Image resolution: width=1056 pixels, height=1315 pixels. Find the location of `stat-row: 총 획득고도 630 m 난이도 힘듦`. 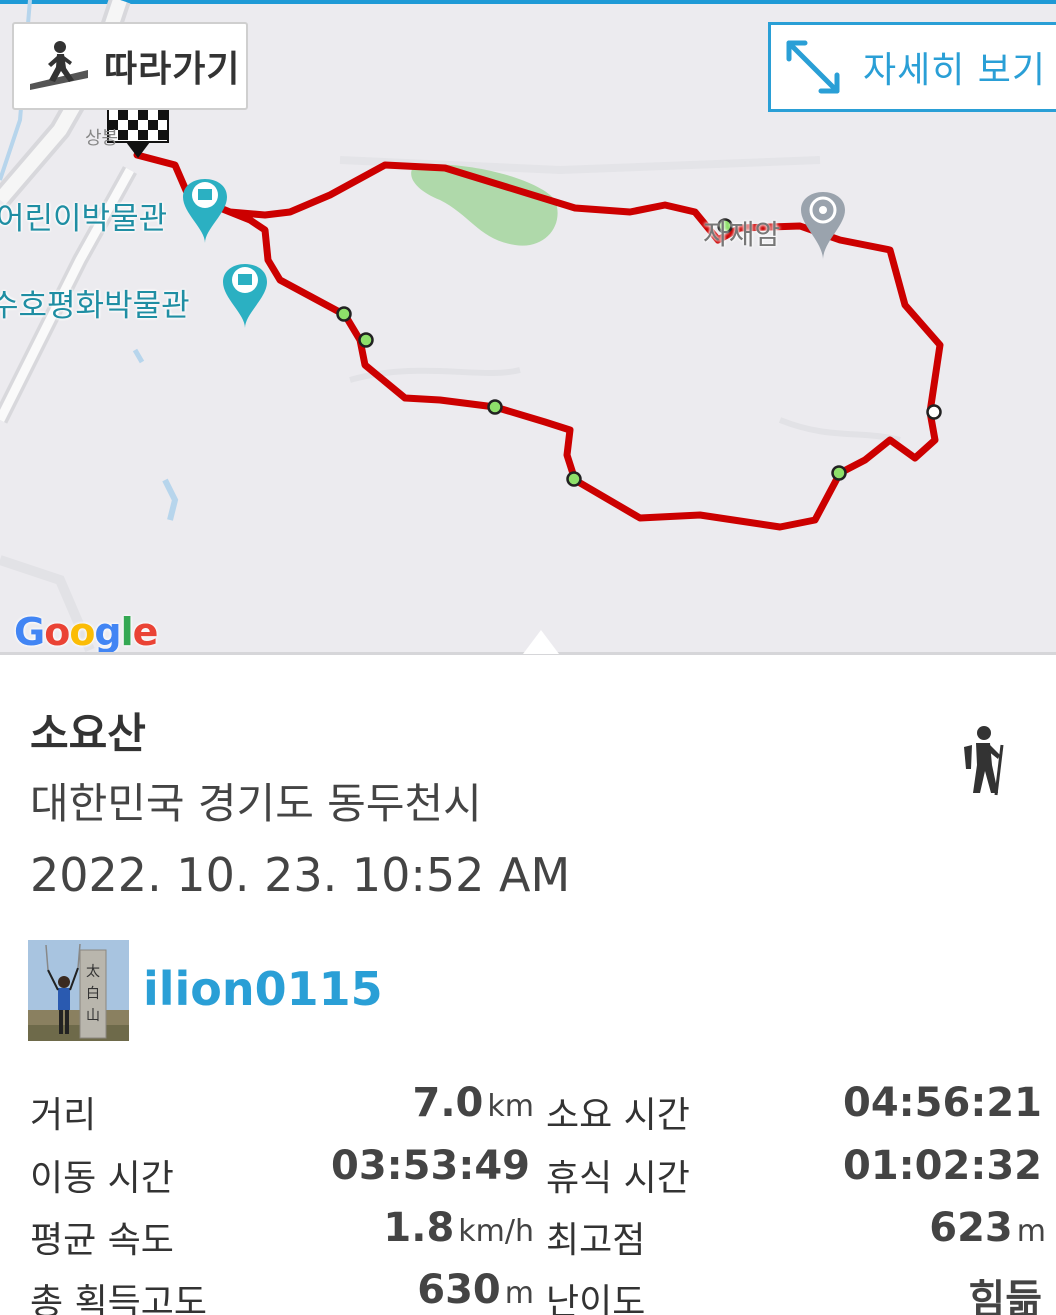

stat-row: 총 획득고도 630 m 난이도 힘듦 is located at coordinates (528, 1291).